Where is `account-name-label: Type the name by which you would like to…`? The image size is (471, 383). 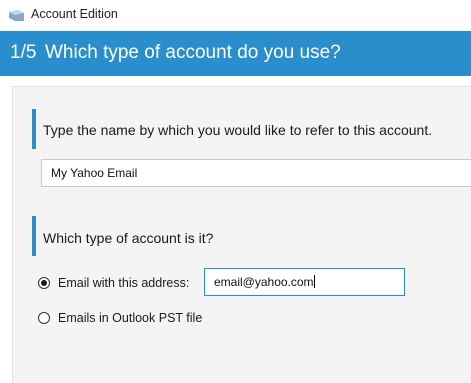
account-name-label: Type the name by which you would like to… is located at coordinates (238, 130).